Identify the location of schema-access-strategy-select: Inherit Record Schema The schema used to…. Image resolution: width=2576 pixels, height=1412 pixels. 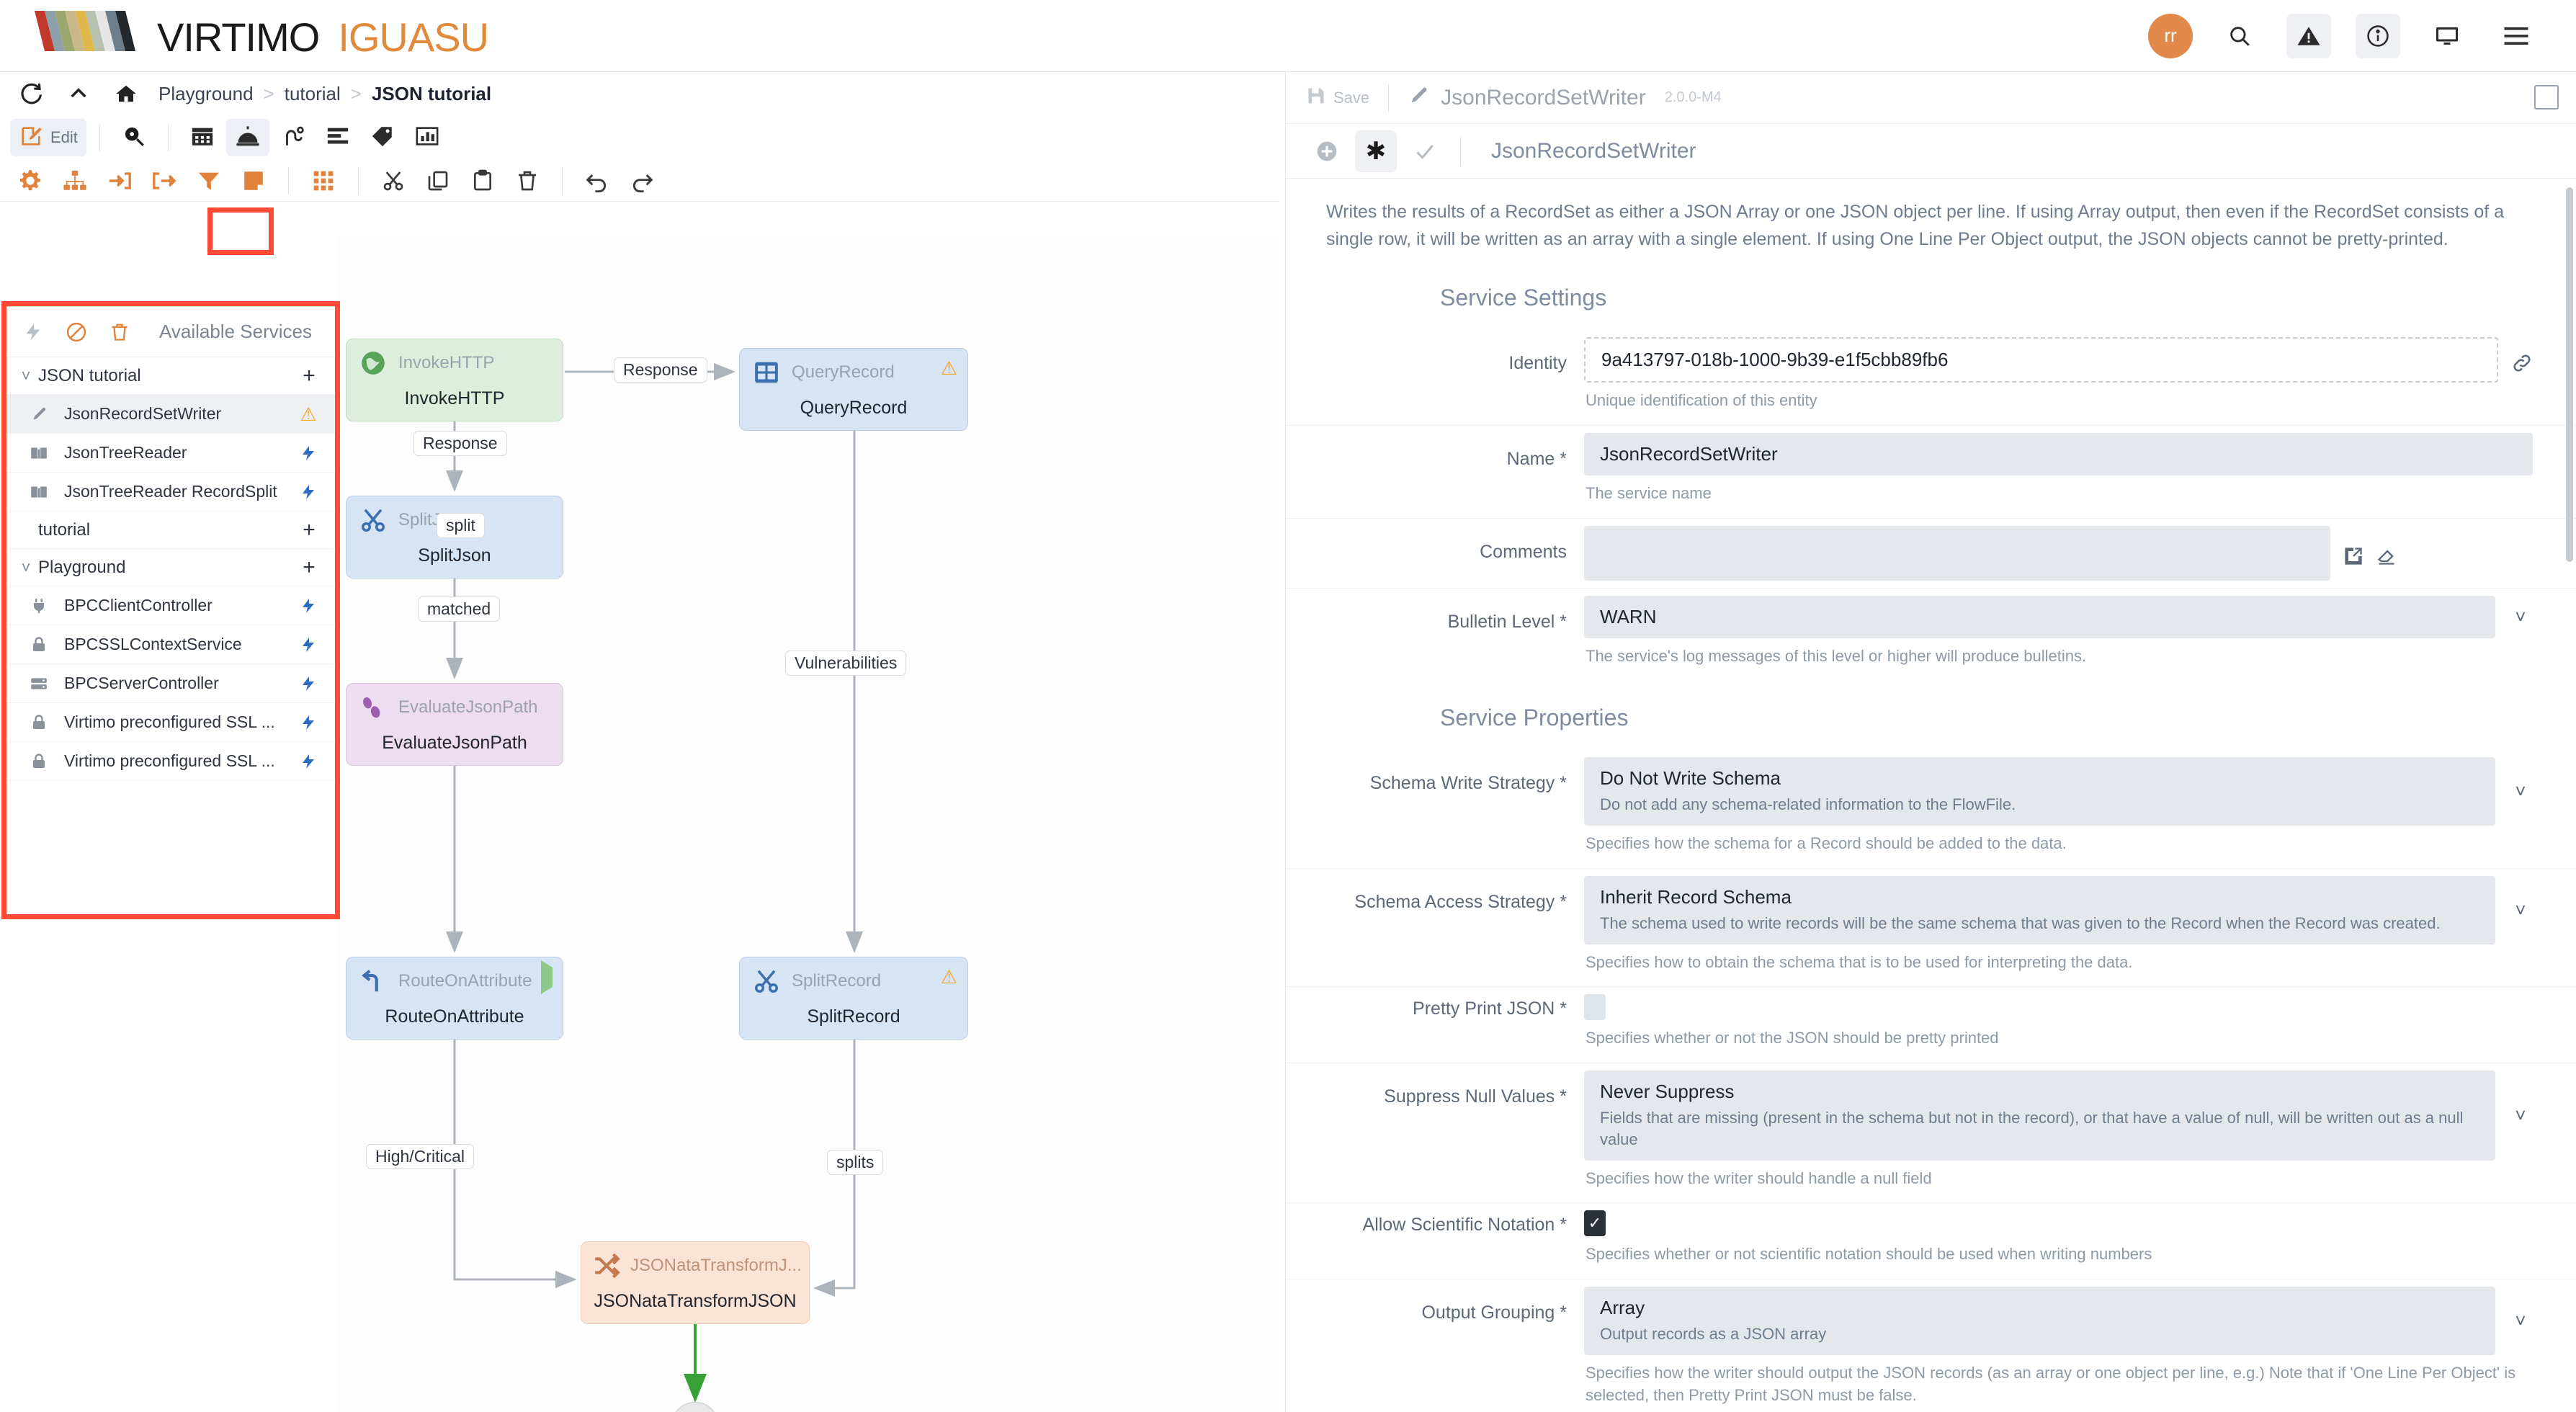
(2039, 909).